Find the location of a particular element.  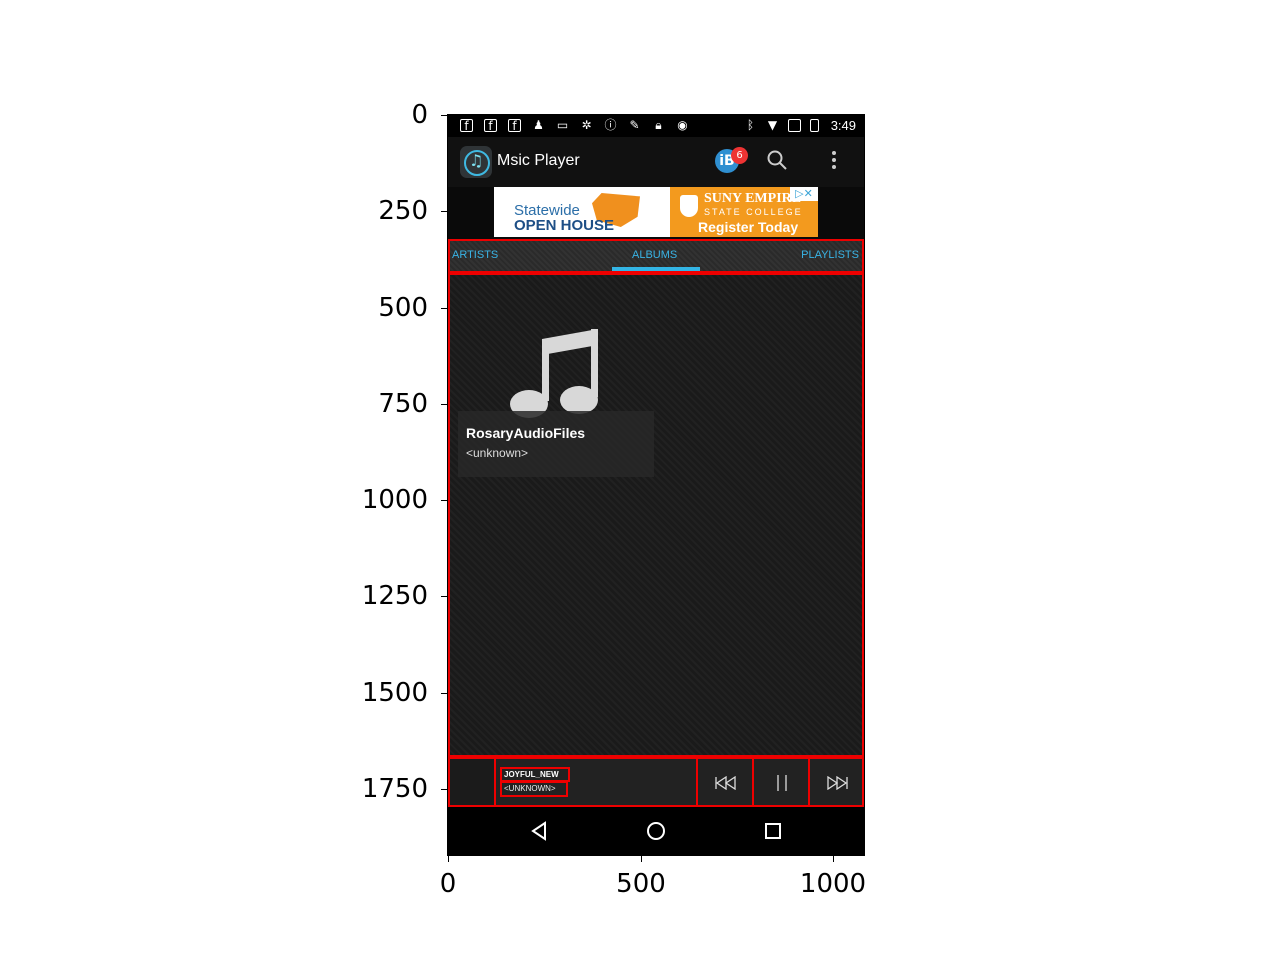

brightness-icon: ✲ is located at coordinates (586, 125).